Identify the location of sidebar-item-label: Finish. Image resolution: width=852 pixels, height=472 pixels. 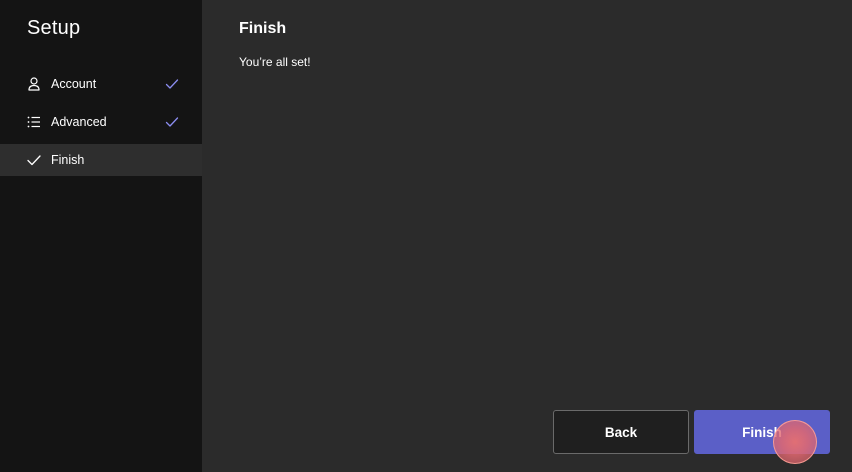
(68, 160).